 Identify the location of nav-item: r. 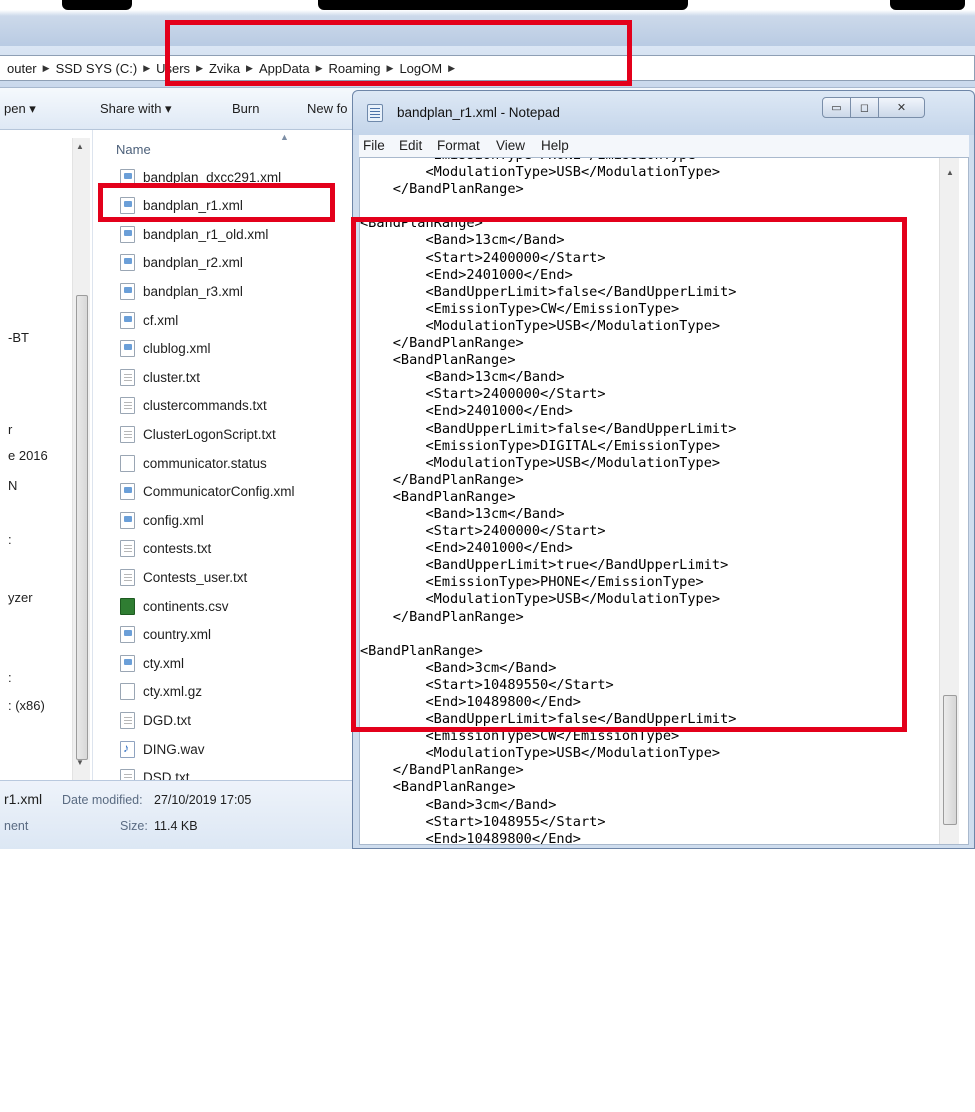
(10, 429).